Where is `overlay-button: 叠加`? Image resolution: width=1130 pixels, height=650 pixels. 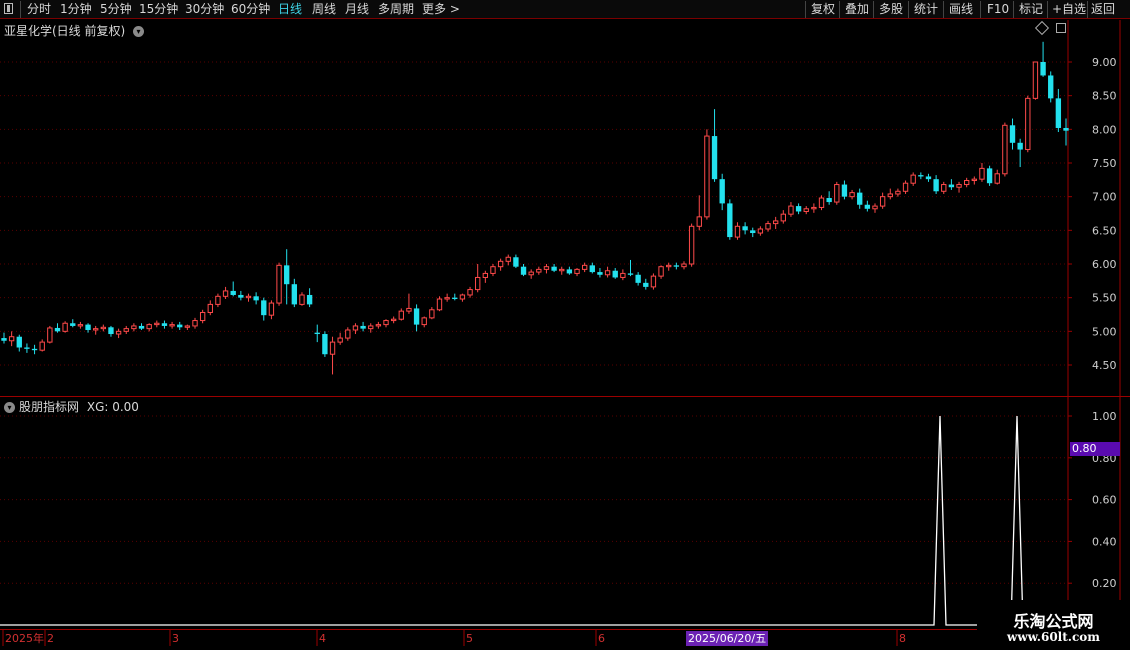
overlay-button: 叠加 is located at coordinates (857, 9).